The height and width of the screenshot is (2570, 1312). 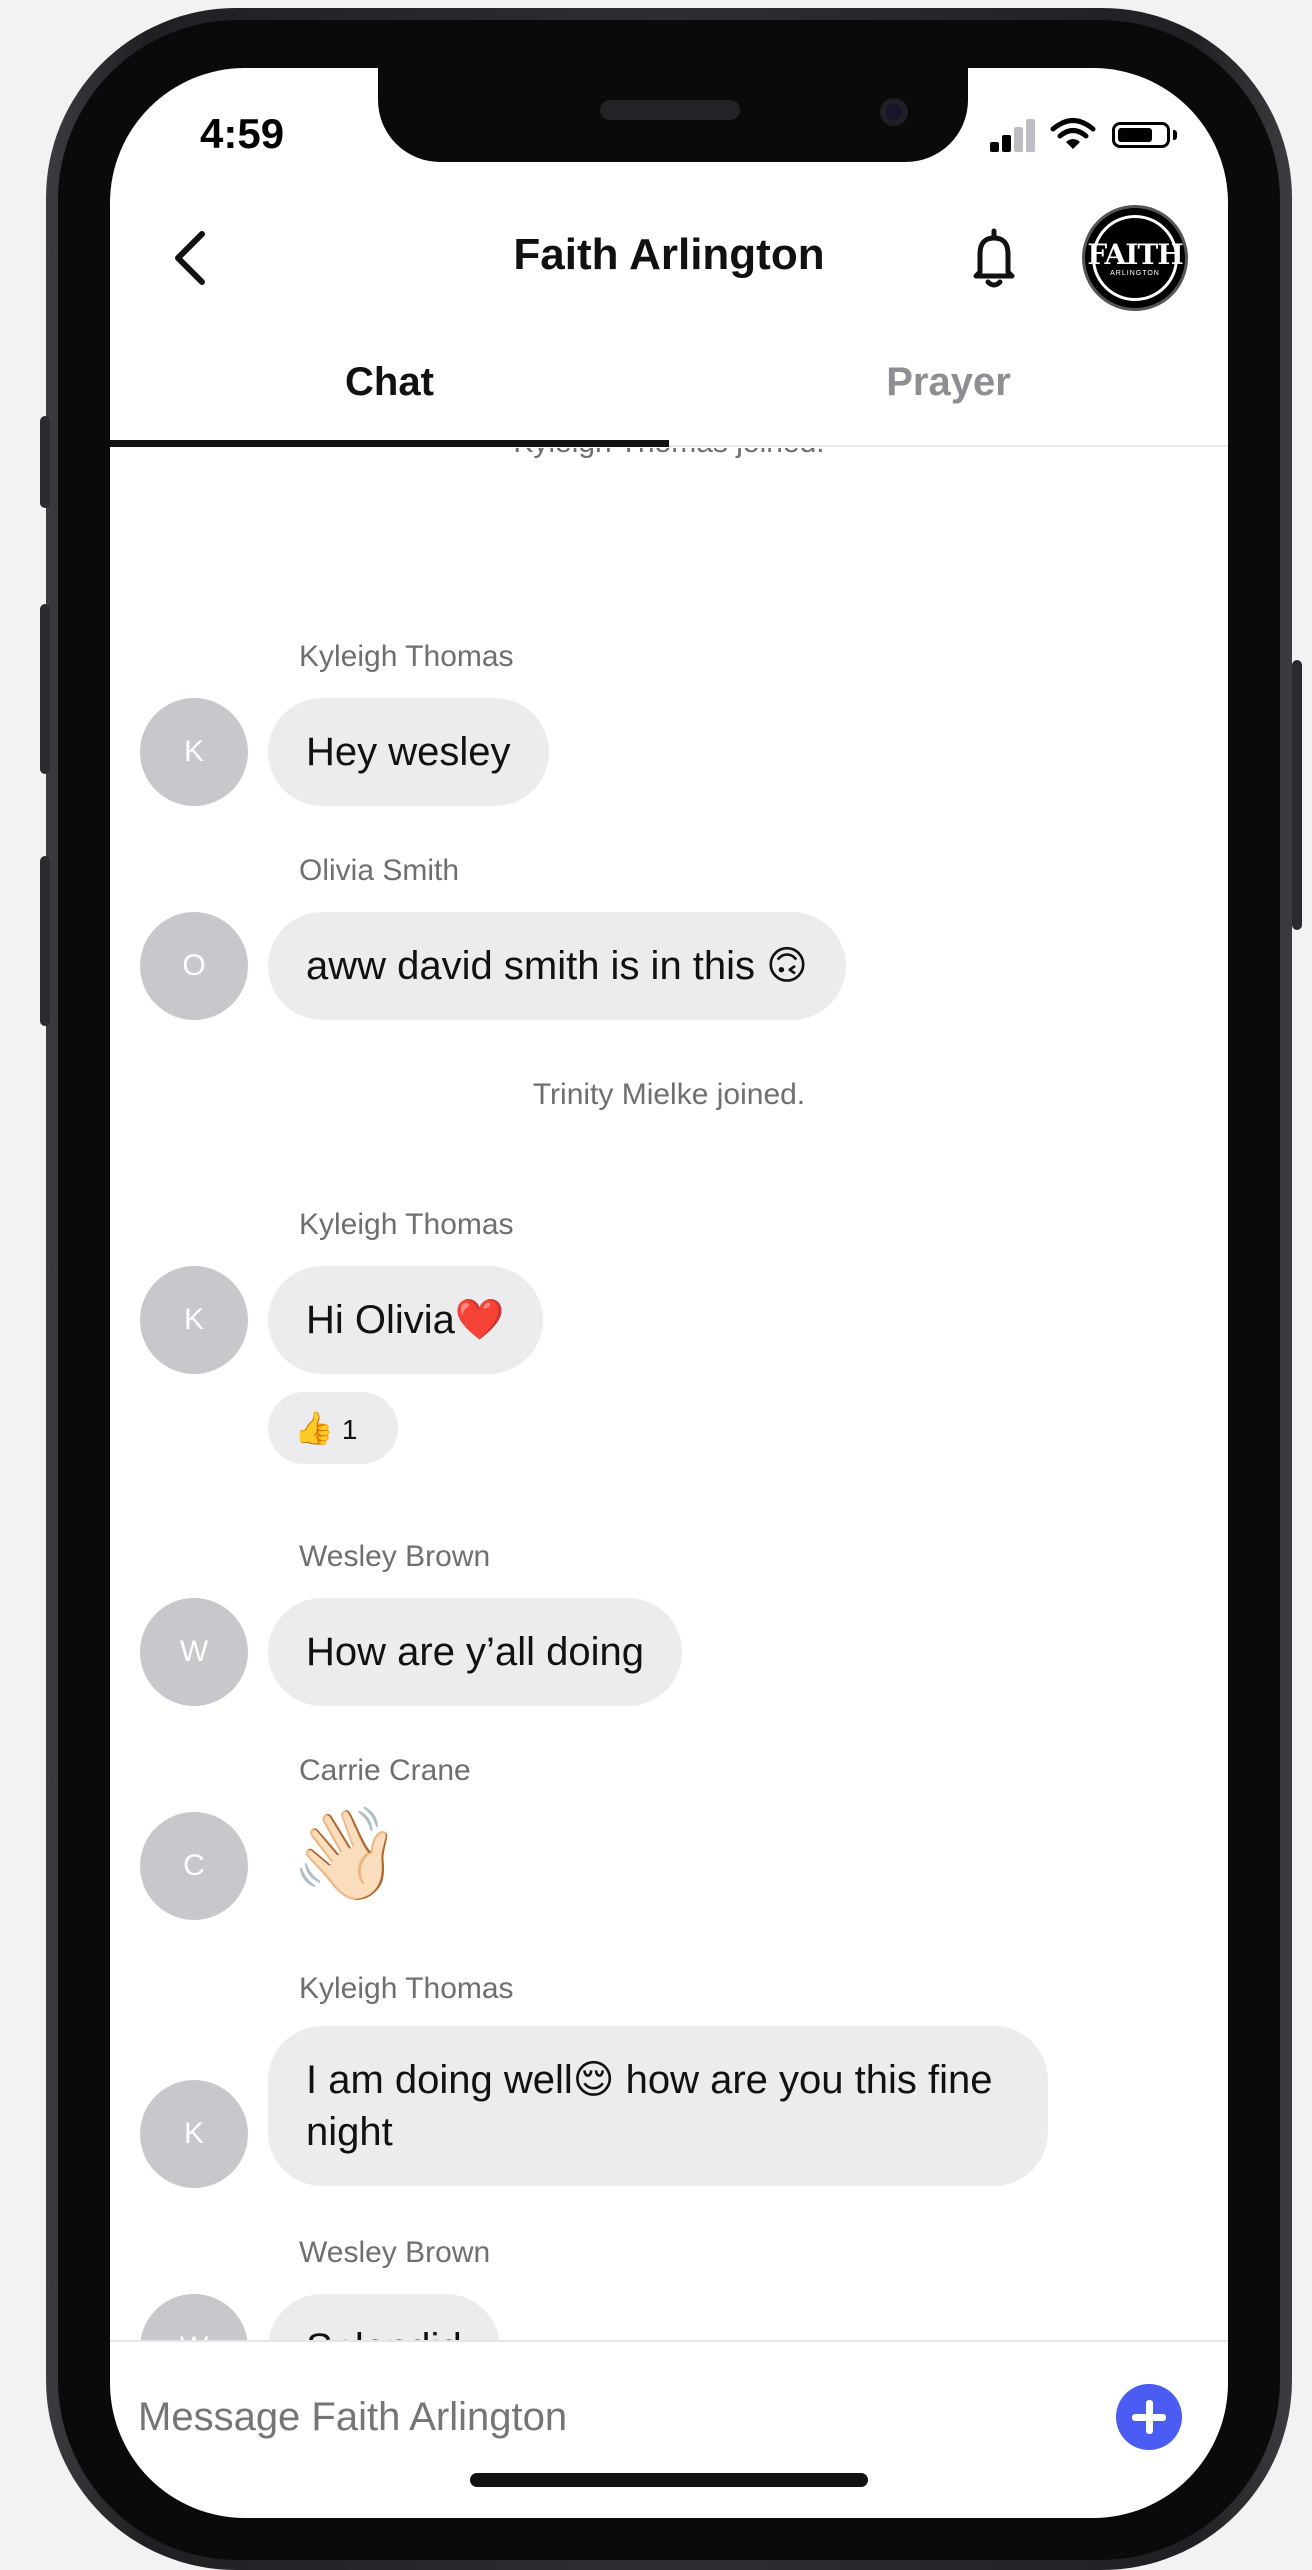 I want to click on message-bubble: Hi Olivia❤️, so click(x=405, y=1320).